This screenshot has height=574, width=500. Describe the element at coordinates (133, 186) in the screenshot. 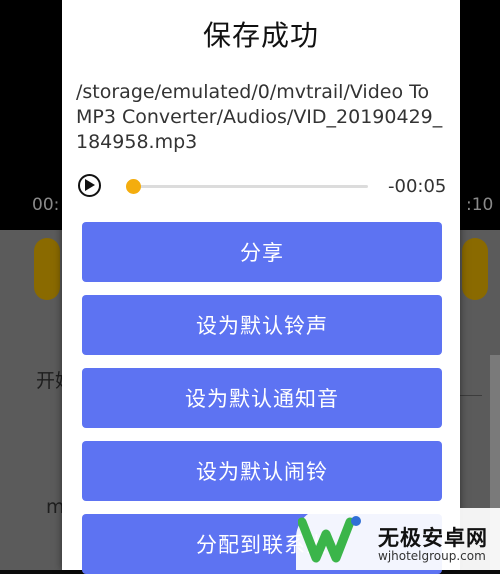

I see `seek-thumb` at that location.